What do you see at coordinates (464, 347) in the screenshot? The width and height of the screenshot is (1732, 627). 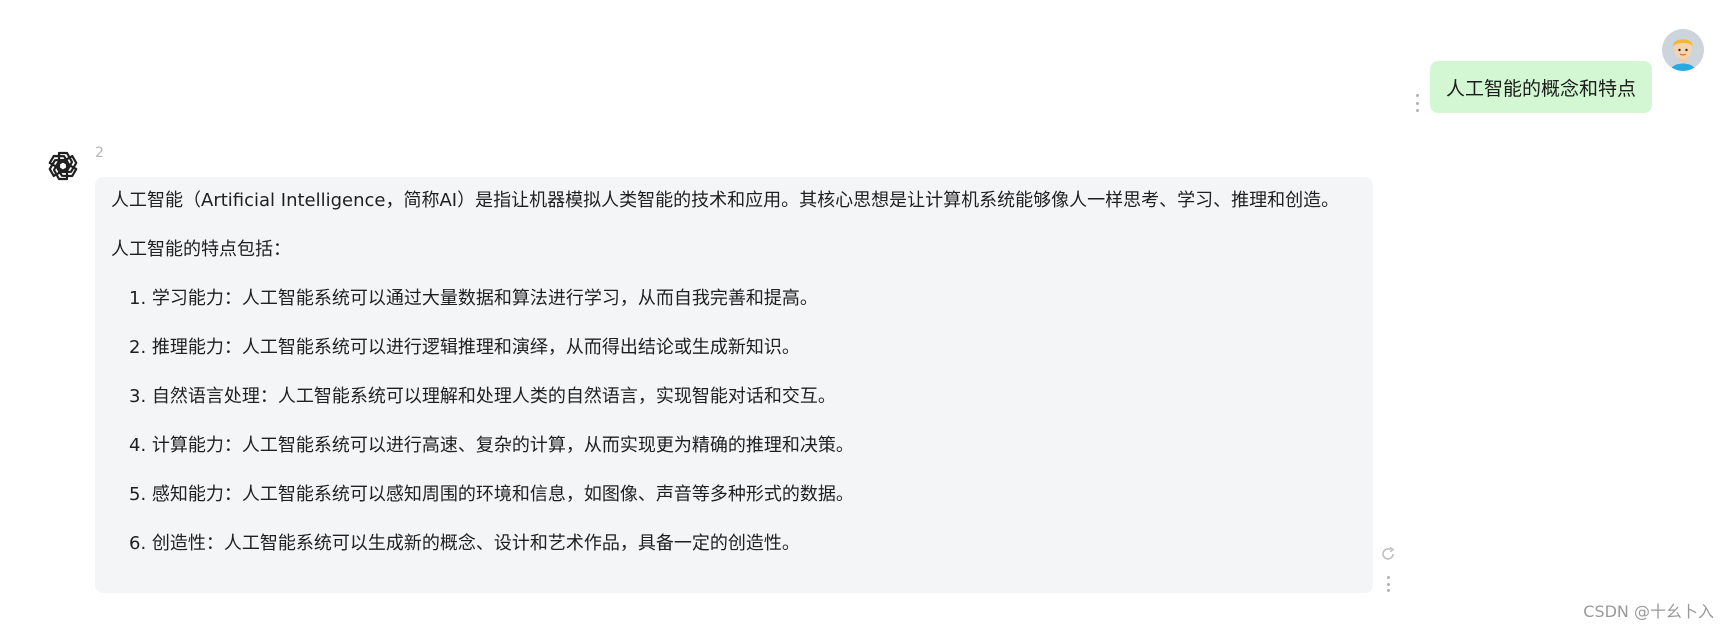 I see `list-item: 2. 推理能力：人工智能系统可以进行逻辑推理和演绎，从而得出结论或生成新知识。` at bounding box center [464, 347].